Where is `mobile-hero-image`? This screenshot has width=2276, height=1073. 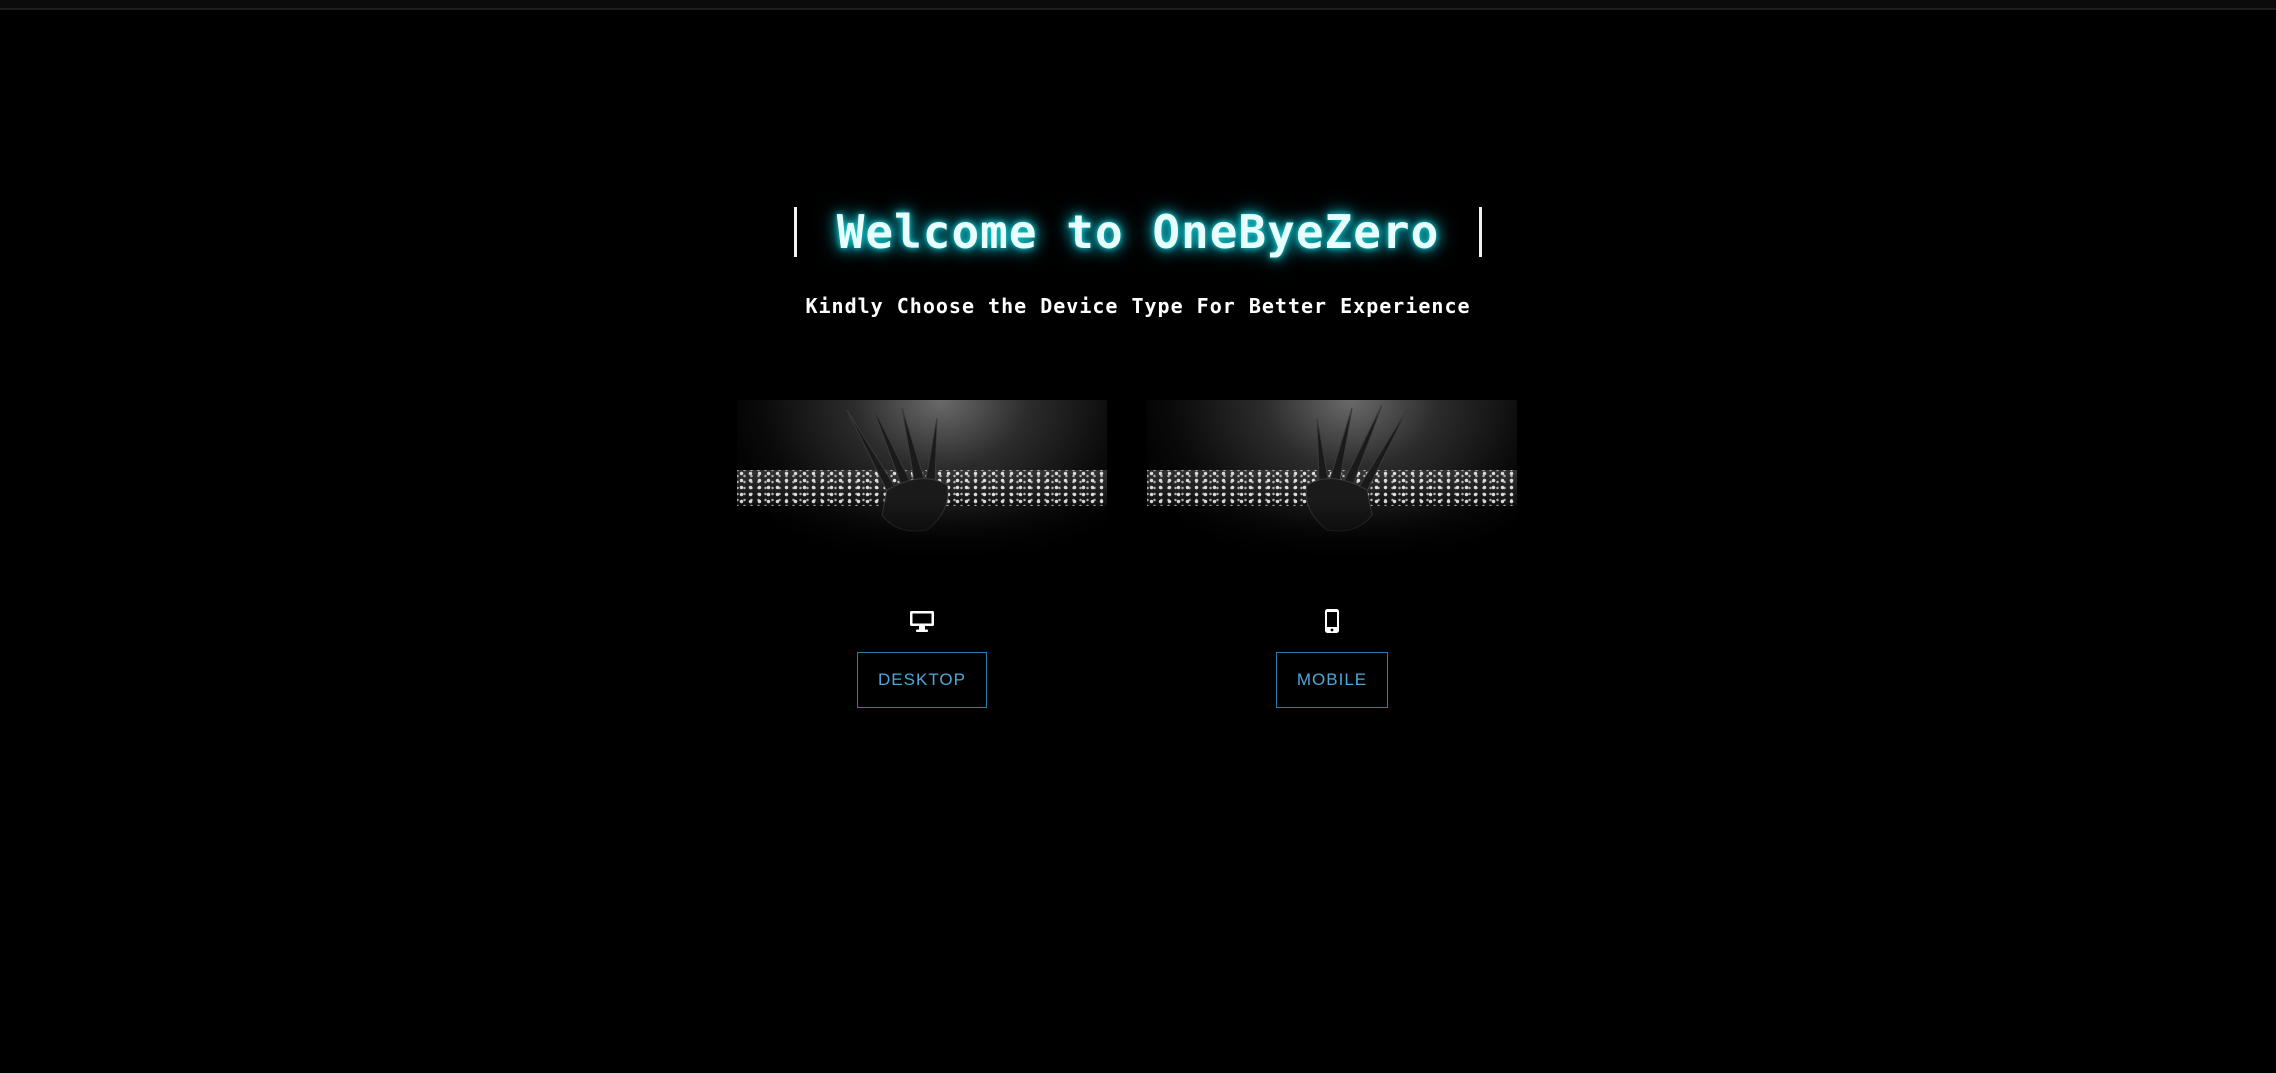 mobile-hero-image is located at coordinates (1332, 480).